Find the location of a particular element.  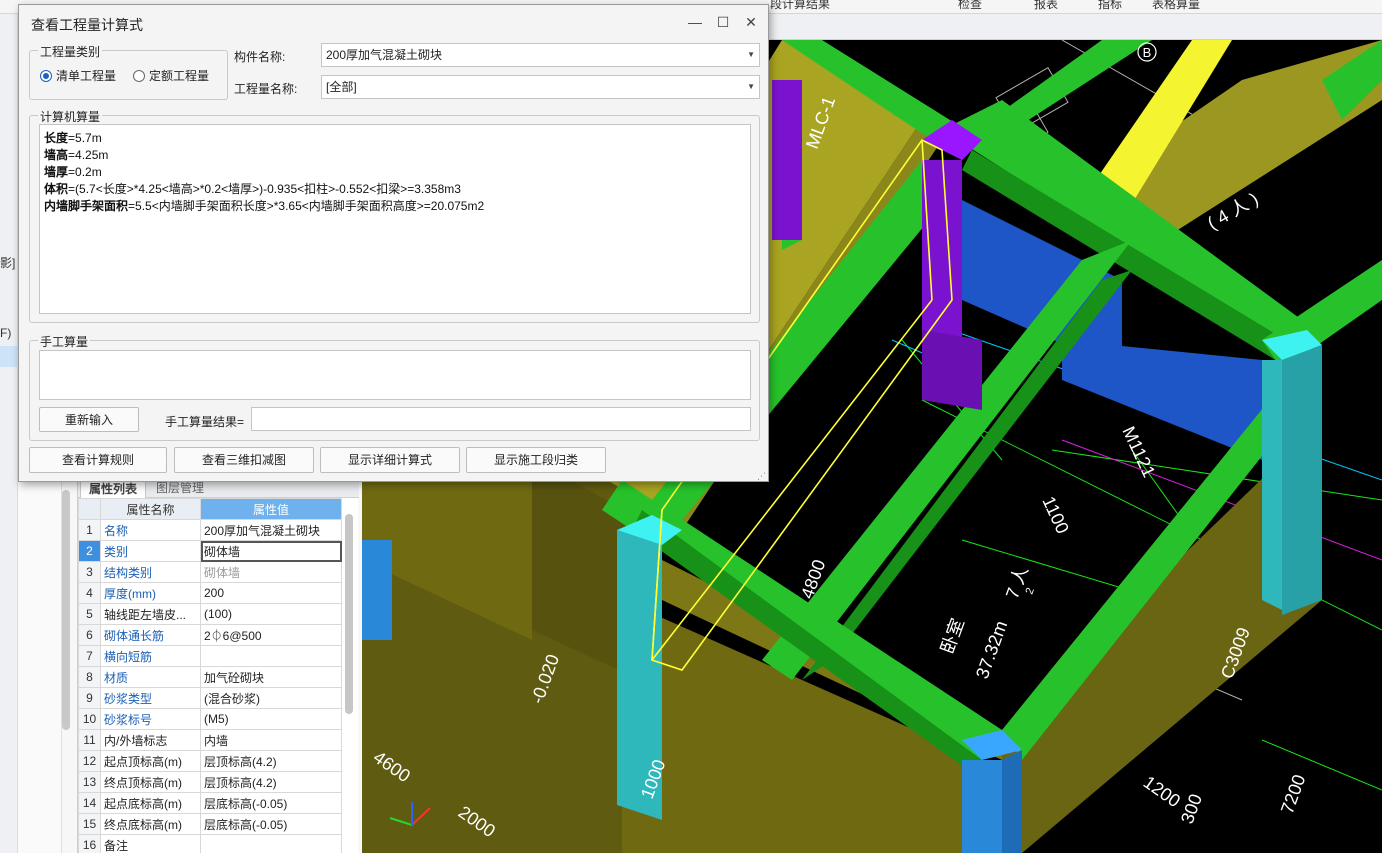

property-header-row: 属性名称 属性值 is located at coordinates (210, 509).